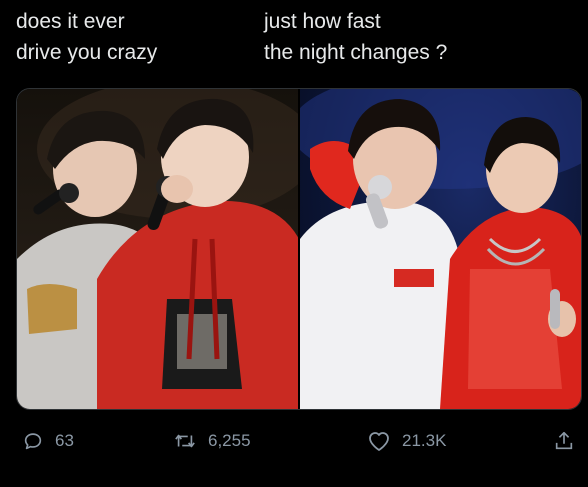  What do you see at coordinates (424, 440) in the screenshot?
I see `like-count: 21.3K` at bounding box center [424, 440].